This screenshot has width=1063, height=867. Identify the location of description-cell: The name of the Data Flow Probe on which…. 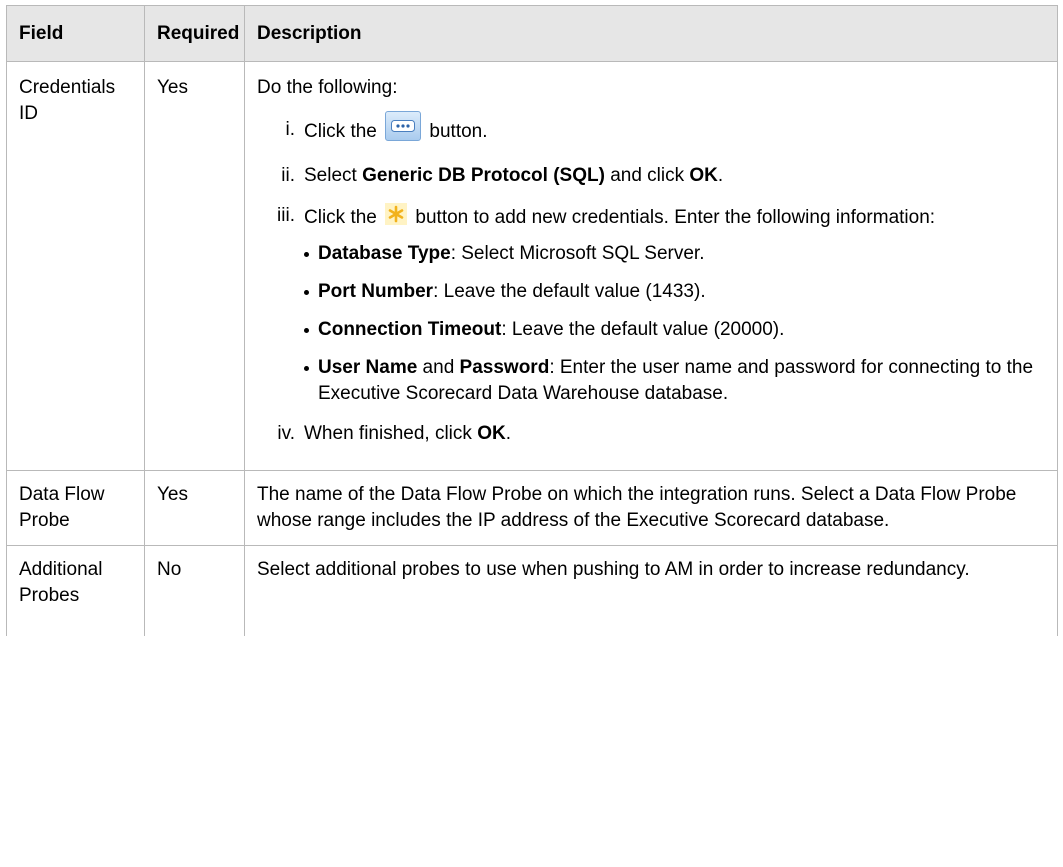
(651, 508).